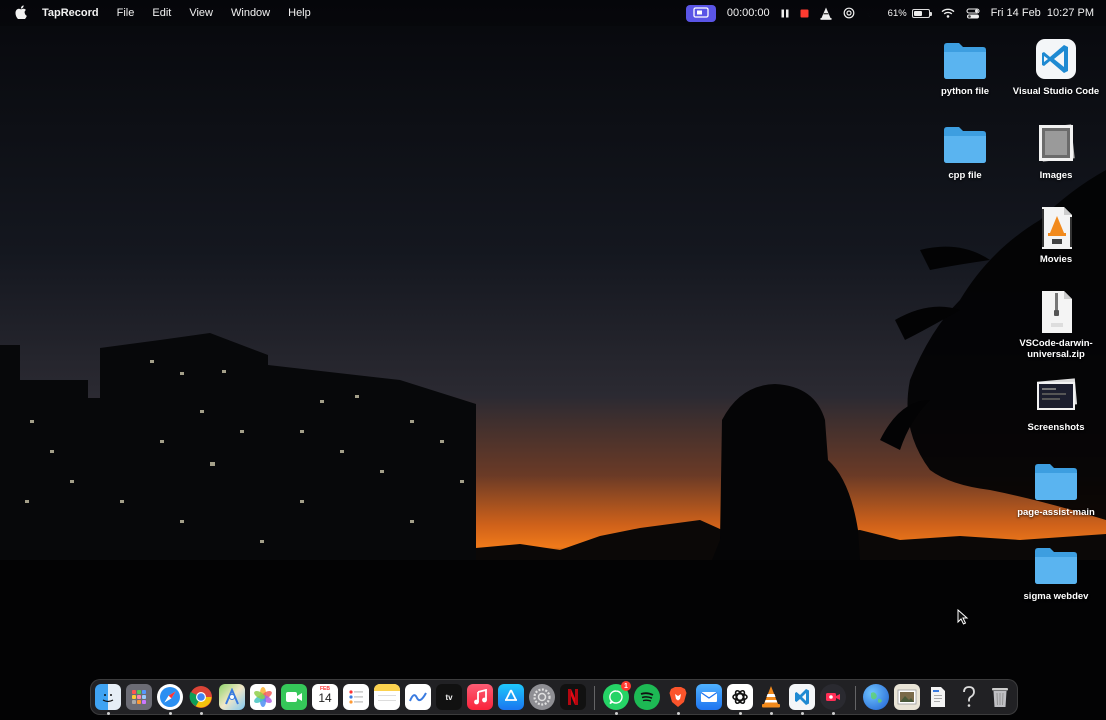 The height and width of the screenshot is (720, 1106). What do you see at coordinates (542, 697) in the screenshot?
I see `dock-system-settings-icon` at bounding box center [542, 697].